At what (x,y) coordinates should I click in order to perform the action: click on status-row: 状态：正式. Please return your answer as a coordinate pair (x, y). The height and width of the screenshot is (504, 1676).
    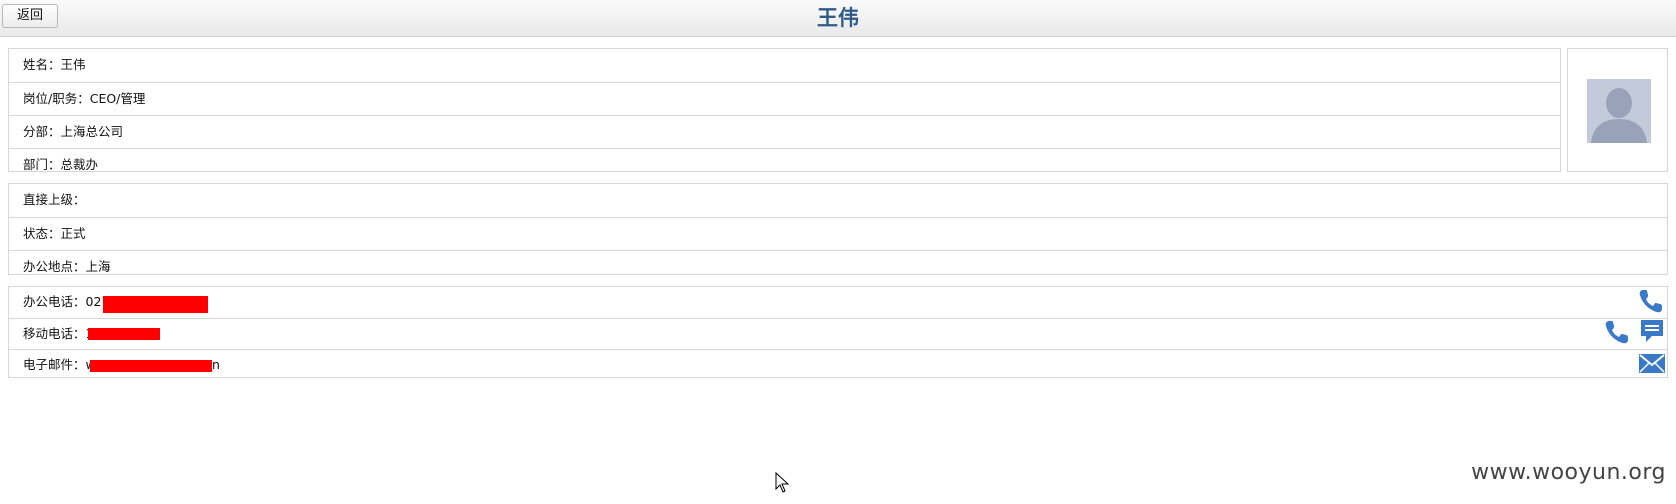
    Looking at the image, I should click on (838, 233).